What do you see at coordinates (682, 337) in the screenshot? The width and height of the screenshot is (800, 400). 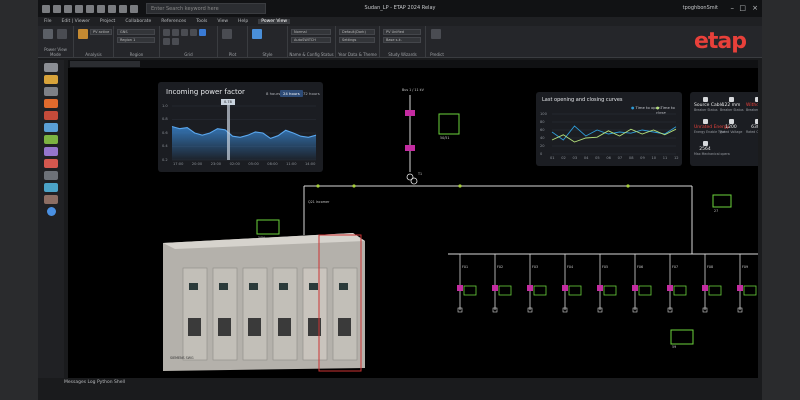 I see `feeder-relay-bottom` at bounding box center [682, 337].